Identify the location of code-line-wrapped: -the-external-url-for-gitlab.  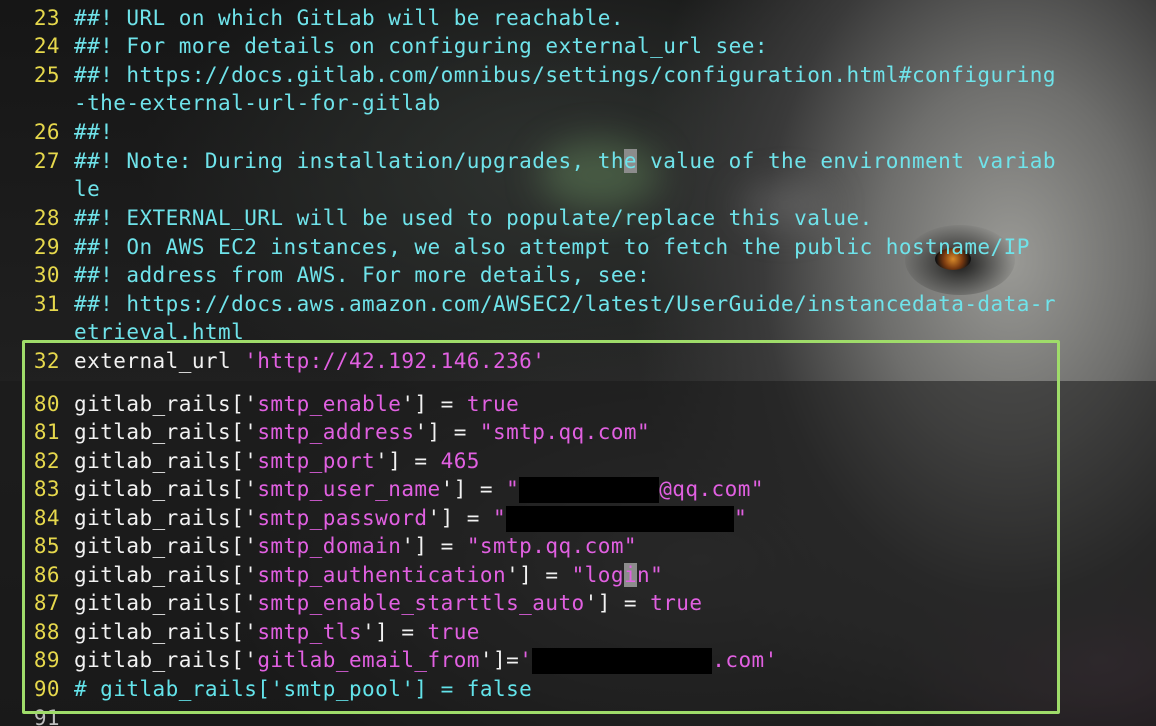
(257, 103).